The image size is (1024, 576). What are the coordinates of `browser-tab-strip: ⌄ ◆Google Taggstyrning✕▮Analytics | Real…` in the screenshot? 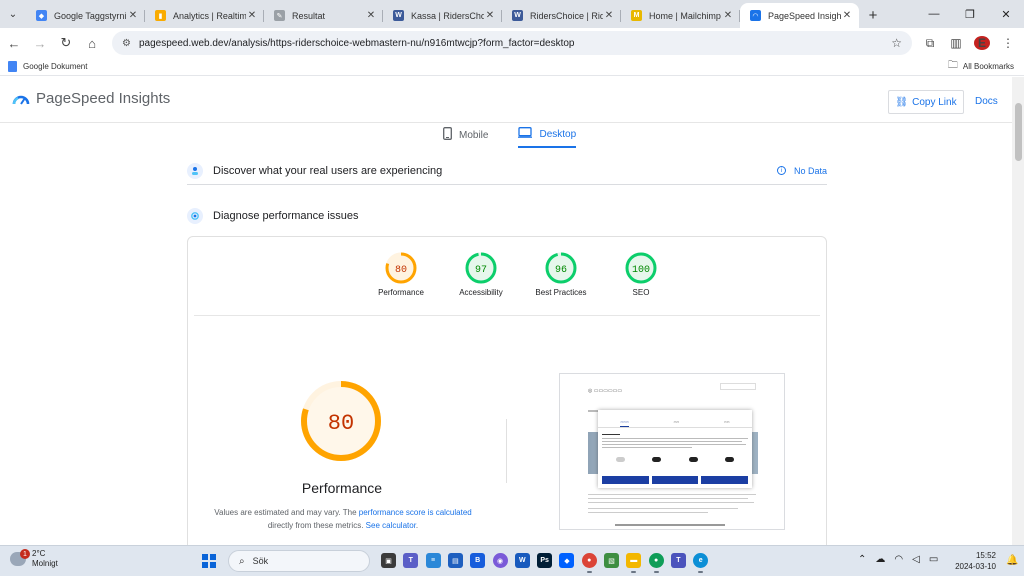 It's located at (512, 14).